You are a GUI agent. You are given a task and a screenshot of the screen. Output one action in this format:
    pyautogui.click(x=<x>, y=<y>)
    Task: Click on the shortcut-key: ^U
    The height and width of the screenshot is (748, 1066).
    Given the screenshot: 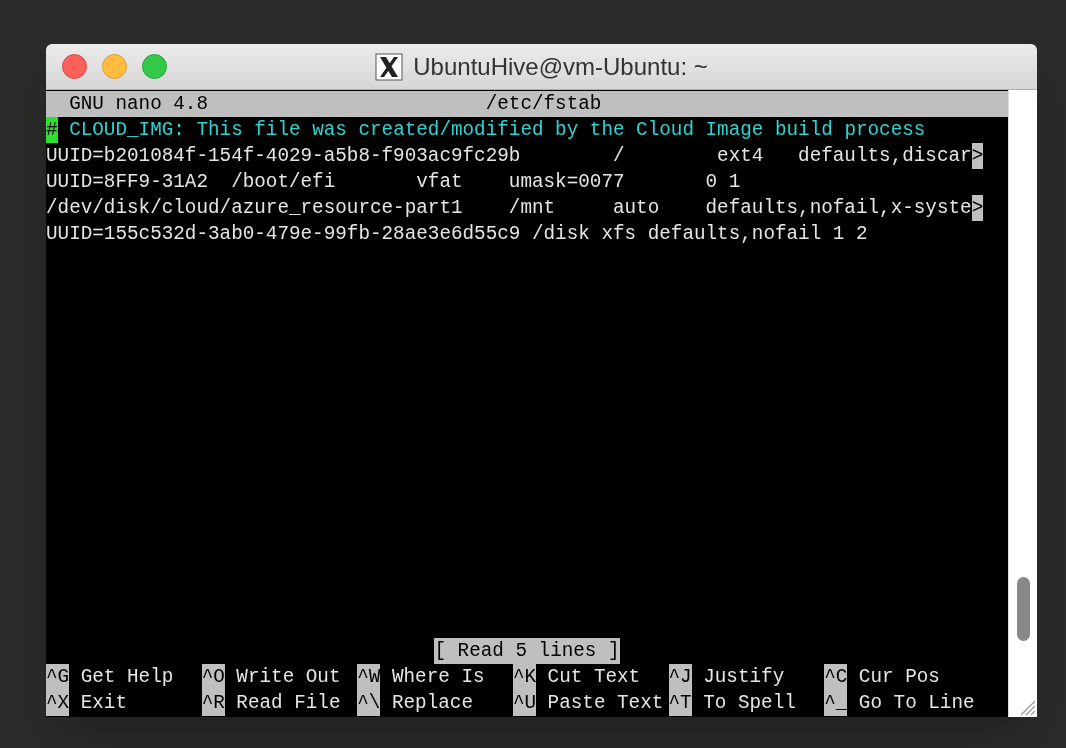 What is the action you would take?
    pyautogui.click(x=524, y=703)
    